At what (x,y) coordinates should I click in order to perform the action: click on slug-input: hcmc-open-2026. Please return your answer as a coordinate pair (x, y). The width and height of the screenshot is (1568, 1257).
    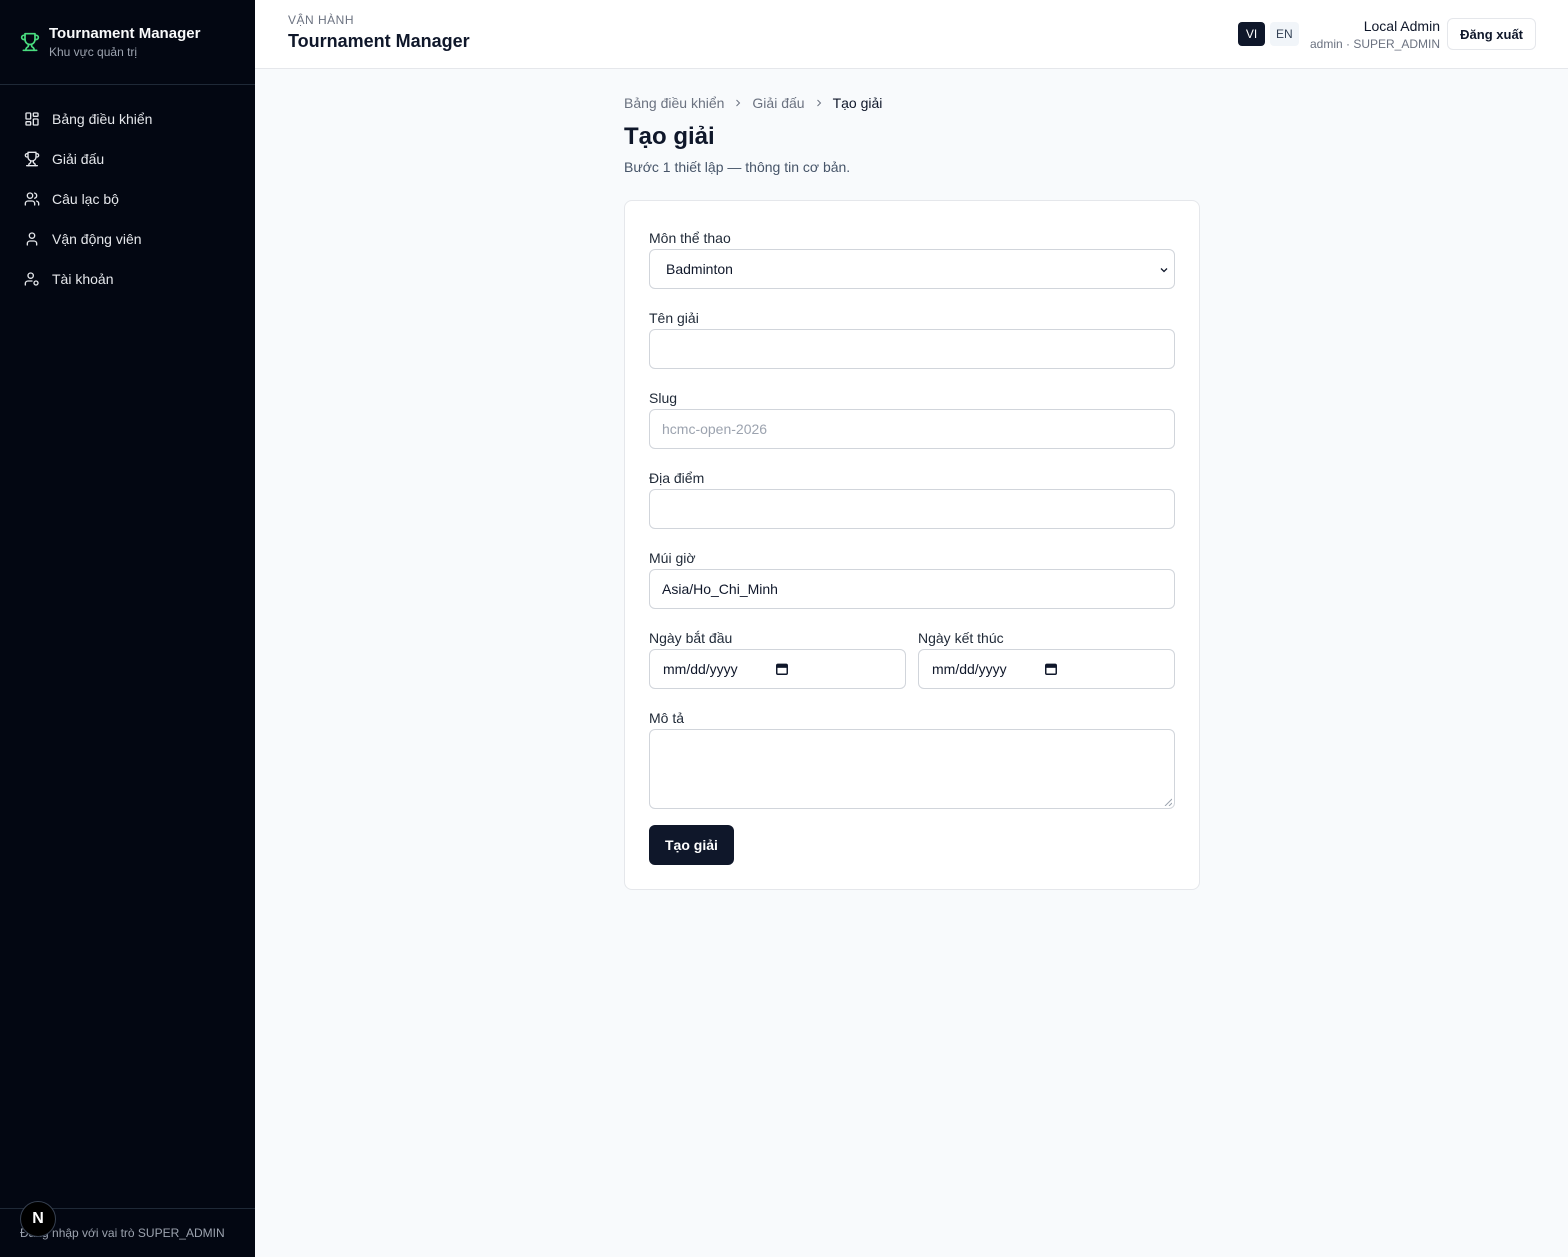
    Looking at the image, I should click on (912, 429).